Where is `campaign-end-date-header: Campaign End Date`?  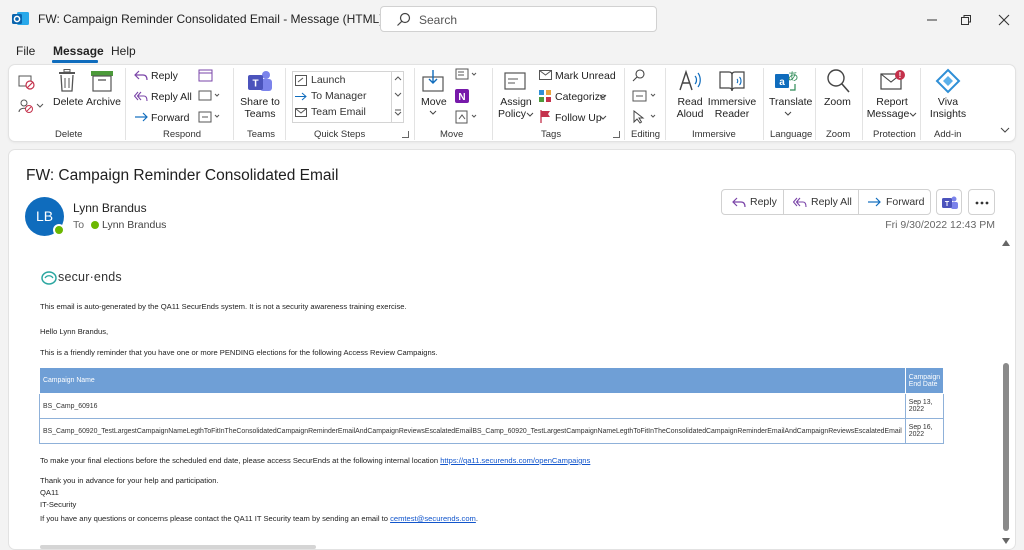 campaign-end-date-header: Campaign End Date is located at coordinates (924, 380).